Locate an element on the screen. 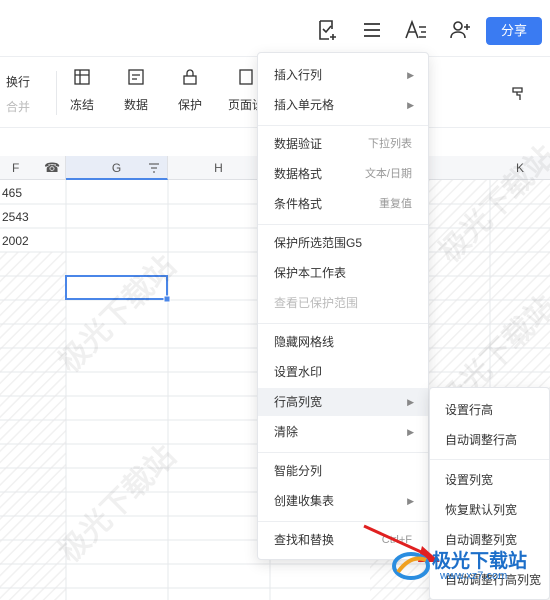 The width and height of the screenshot is (550, 600). logo-url: www.xz7.com is located at coordinates (474, 576).